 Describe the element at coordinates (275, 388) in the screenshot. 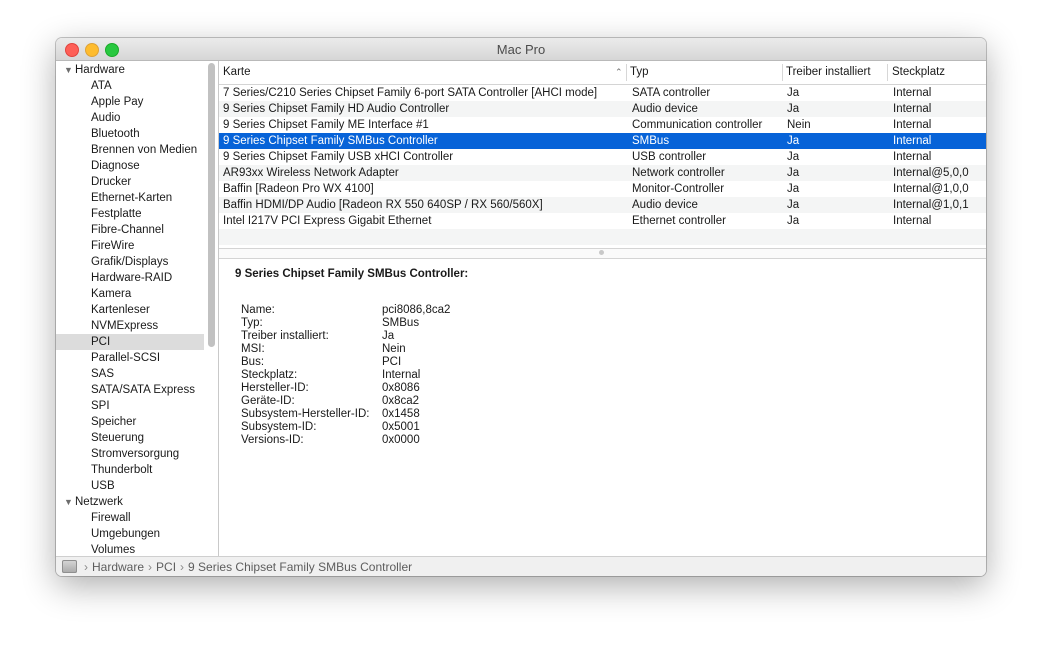

I see `detail-field-key: Hersteller-ID:` at that location.